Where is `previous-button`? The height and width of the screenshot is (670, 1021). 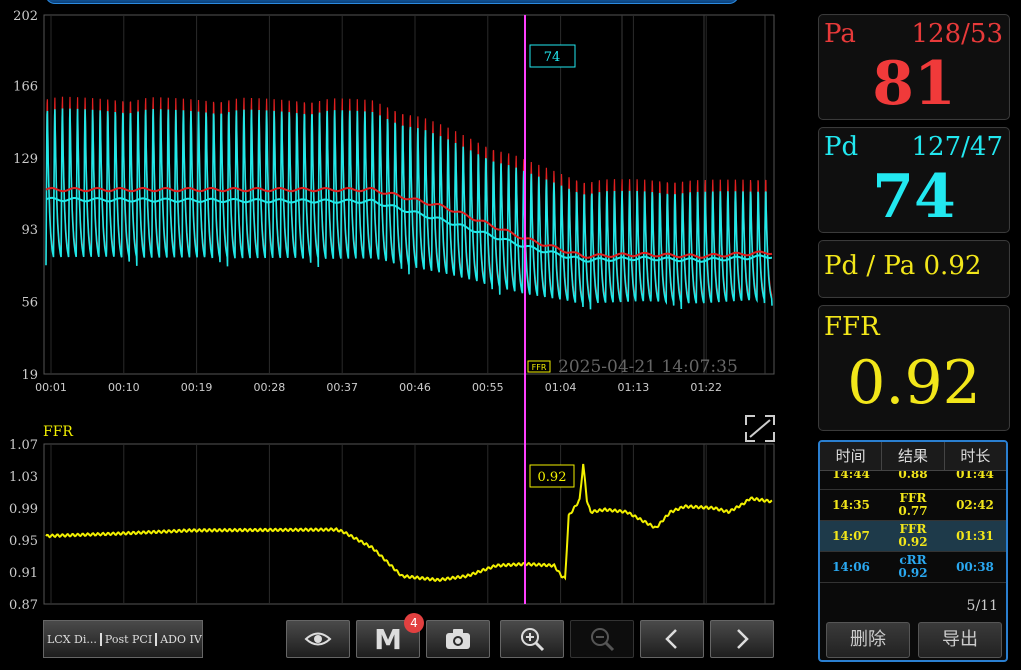
previous-button is located at coordinates (672, 639).